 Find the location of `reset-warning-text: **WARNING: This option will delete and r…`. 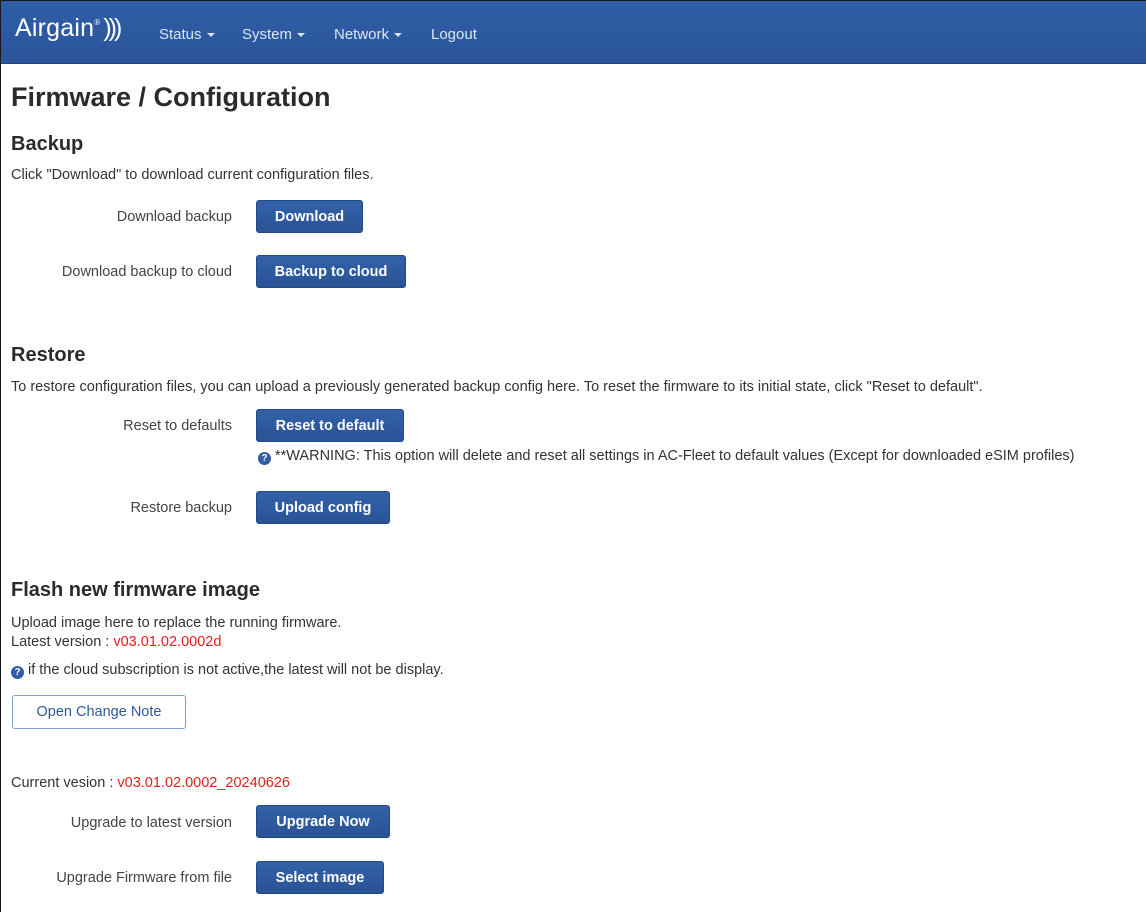

reset-warning-text: **WARNING: This option will delete and r… is located at coordinates (675, 456).